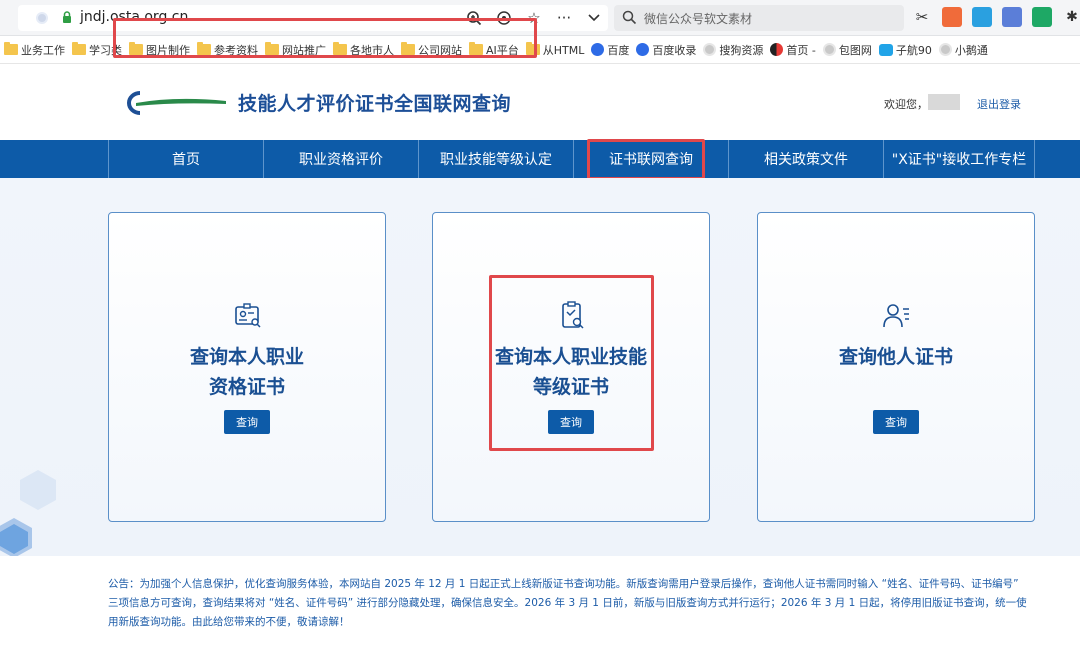  What do you see at coordinates (246, 387) in the screenshot?
I see `card-title-line2: 资格证书` at bounding box center [246, 387].